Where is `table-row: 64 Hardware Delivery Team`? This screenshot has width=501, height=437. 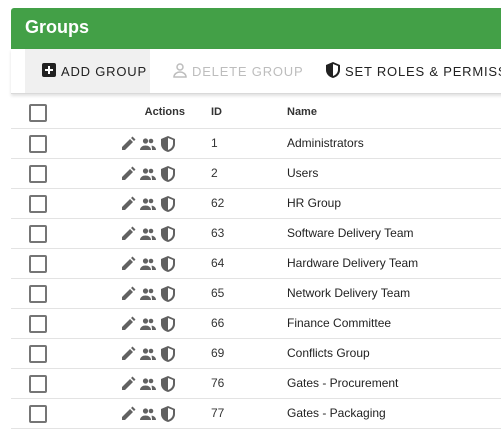 table-row: 64 Hardware Delivery Team is located at coordinates (256, 264).